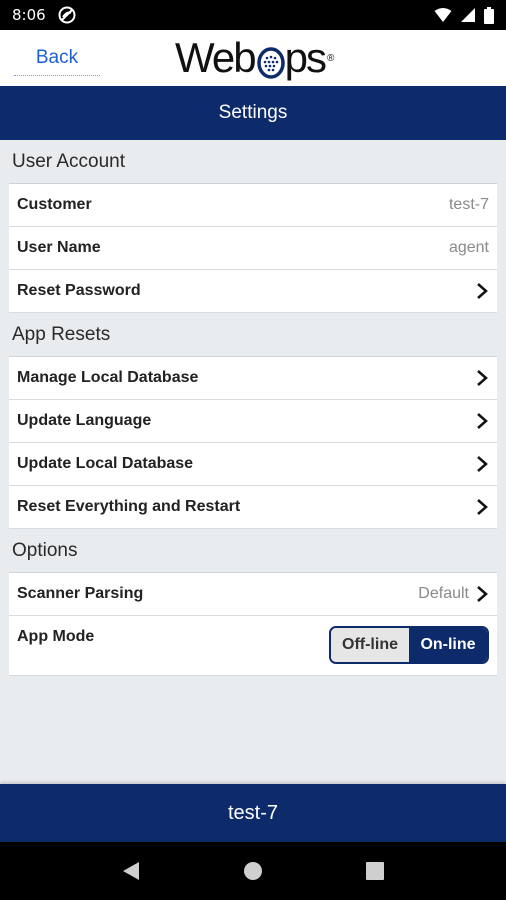 The image size is (506, 900). Describe the element at coordinates (253, 594) in the screenshot. I see `scanner-parsing-row: Scanner Parsing Default` at that location.